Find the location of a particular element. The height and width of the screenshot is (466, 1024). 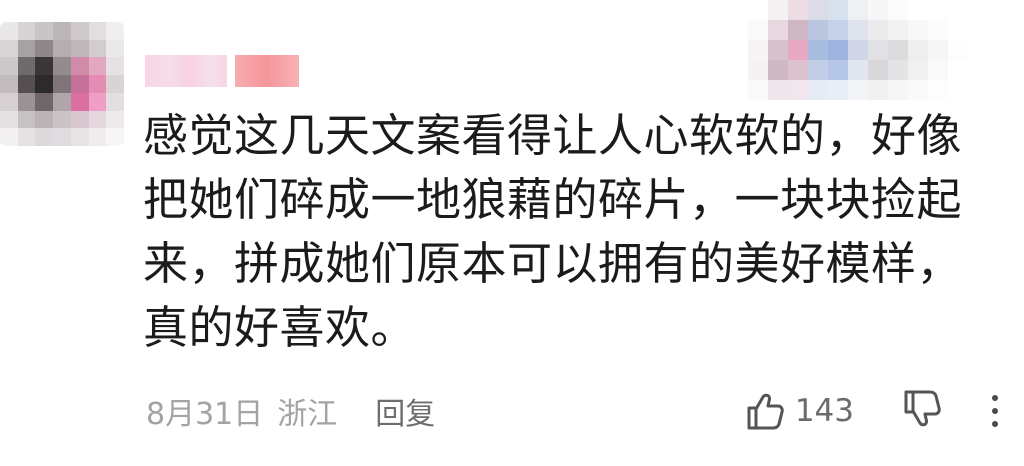

username-mosaic is located at coordinates (186, 71).